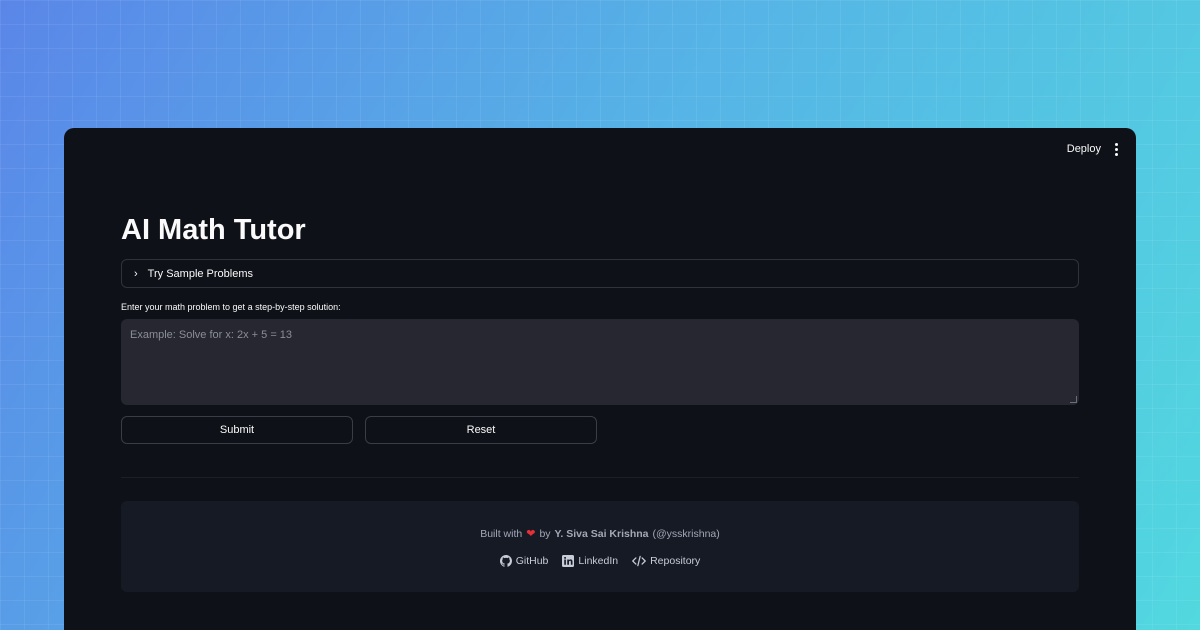 The image size is (1200, 630). I want to click on repository-link: Repository, so click(666, 561).